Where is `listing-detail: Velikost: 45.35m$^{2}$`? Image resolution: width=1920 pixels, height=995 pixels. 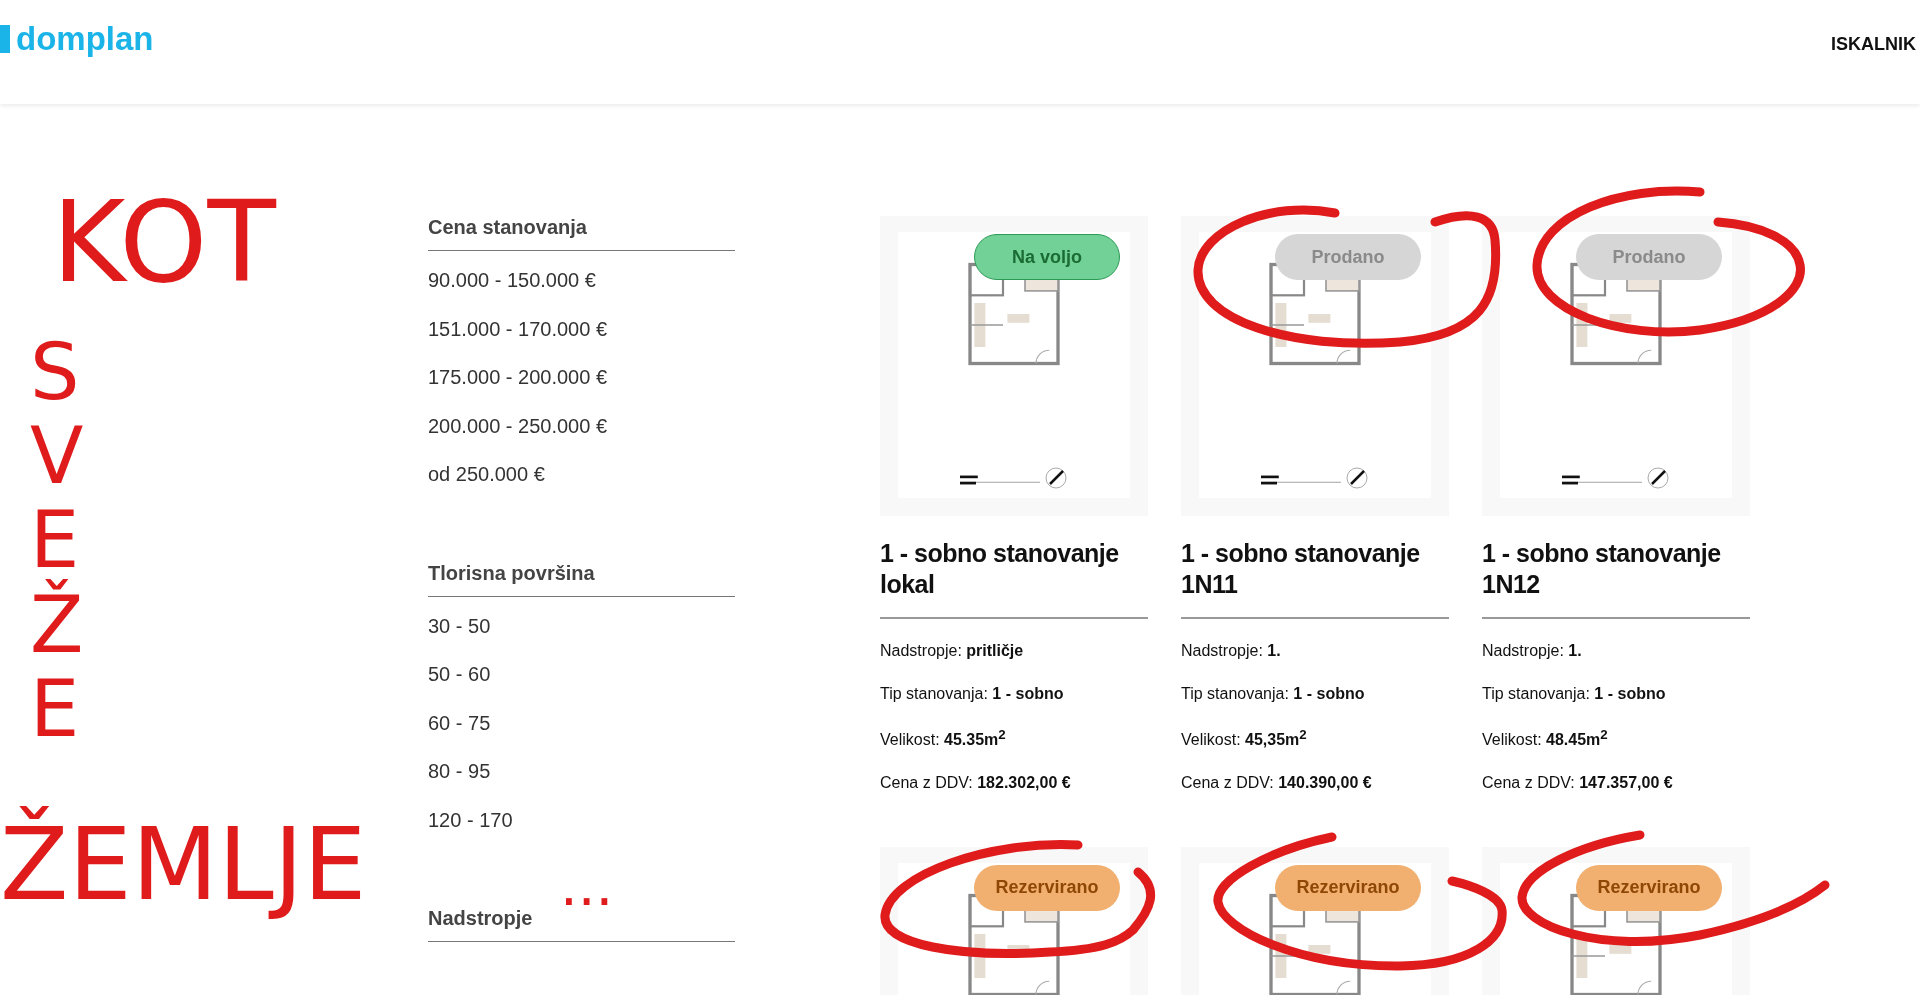
listing-detail: Velikost: 45.35m$^{2}$ is located at coordinates (943, 738).